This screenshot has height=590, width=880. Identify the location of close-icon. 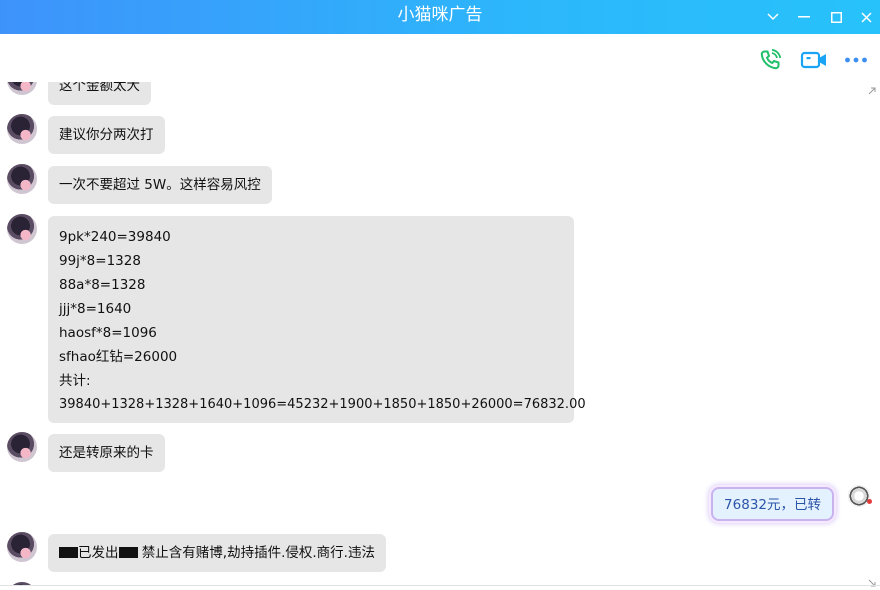
(865, 17).